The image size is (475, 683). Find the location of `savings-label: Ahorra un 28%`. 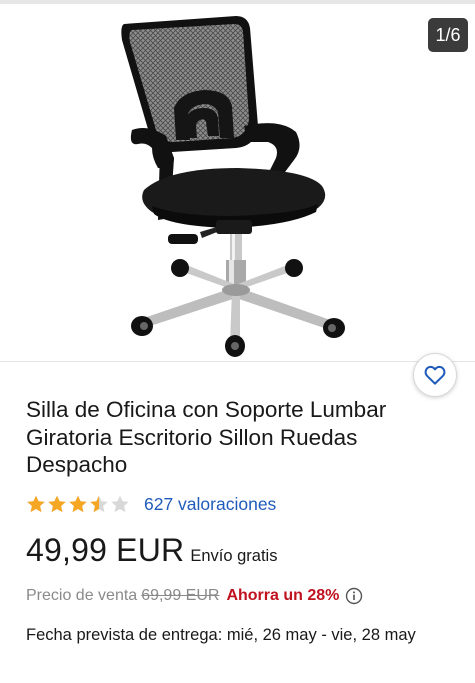

savings-label: Ahorra un 28% is located at coordinates (283, 595).